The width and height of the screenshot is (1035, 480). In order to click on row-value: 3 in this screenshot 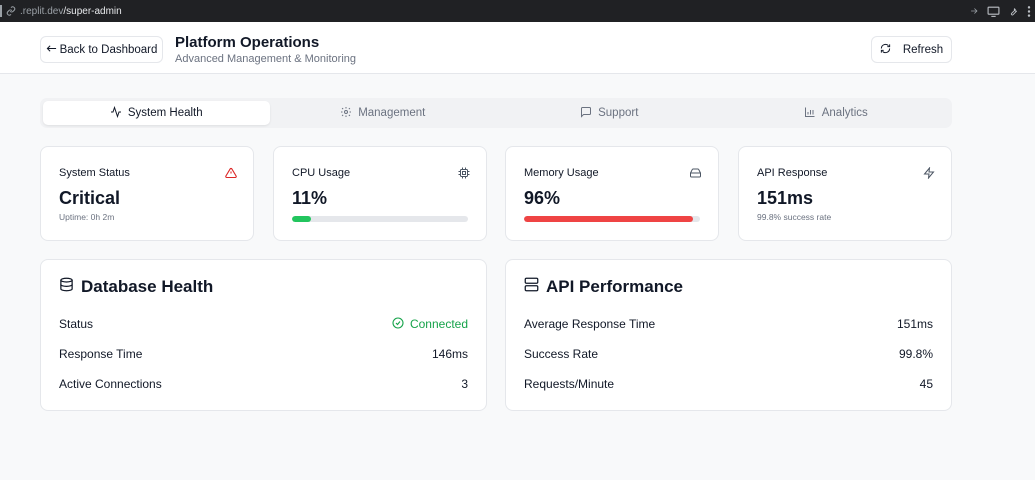, I will do `click(464, 384)`.